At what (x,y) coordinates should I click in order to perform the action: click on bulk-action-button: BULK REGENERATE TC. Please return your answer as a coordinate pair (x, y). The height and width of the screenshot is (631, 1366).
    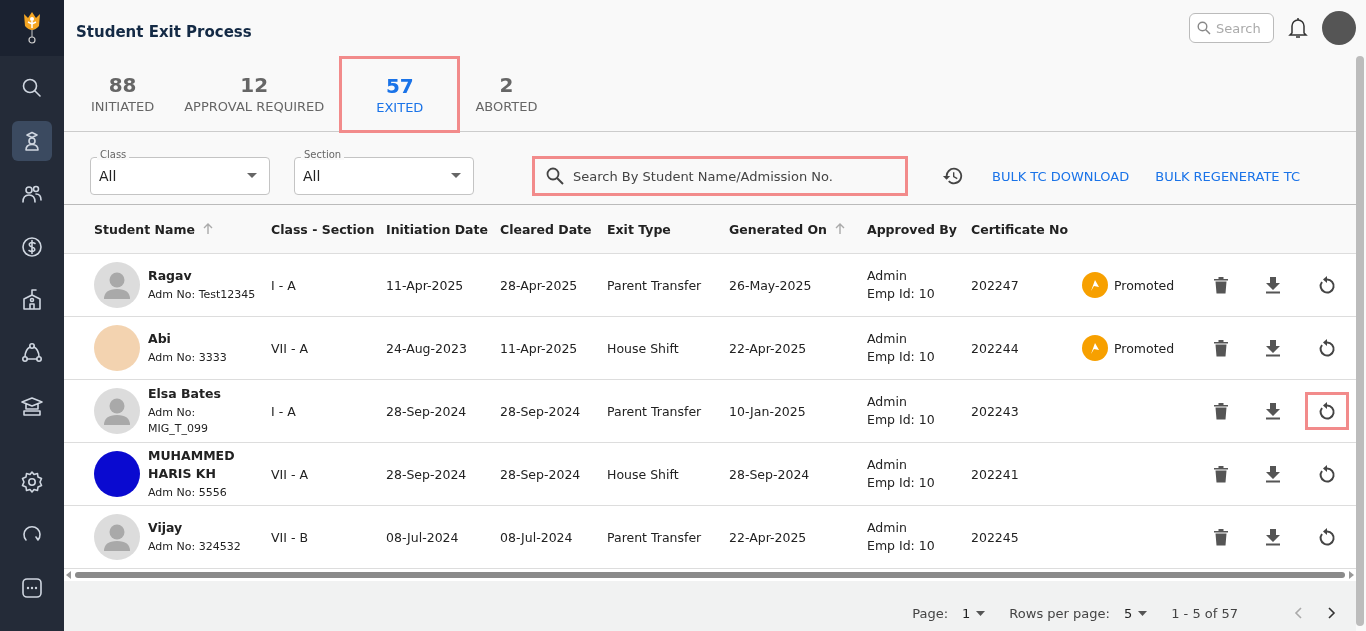
    Looking at the image, I should click on (1227, 176).